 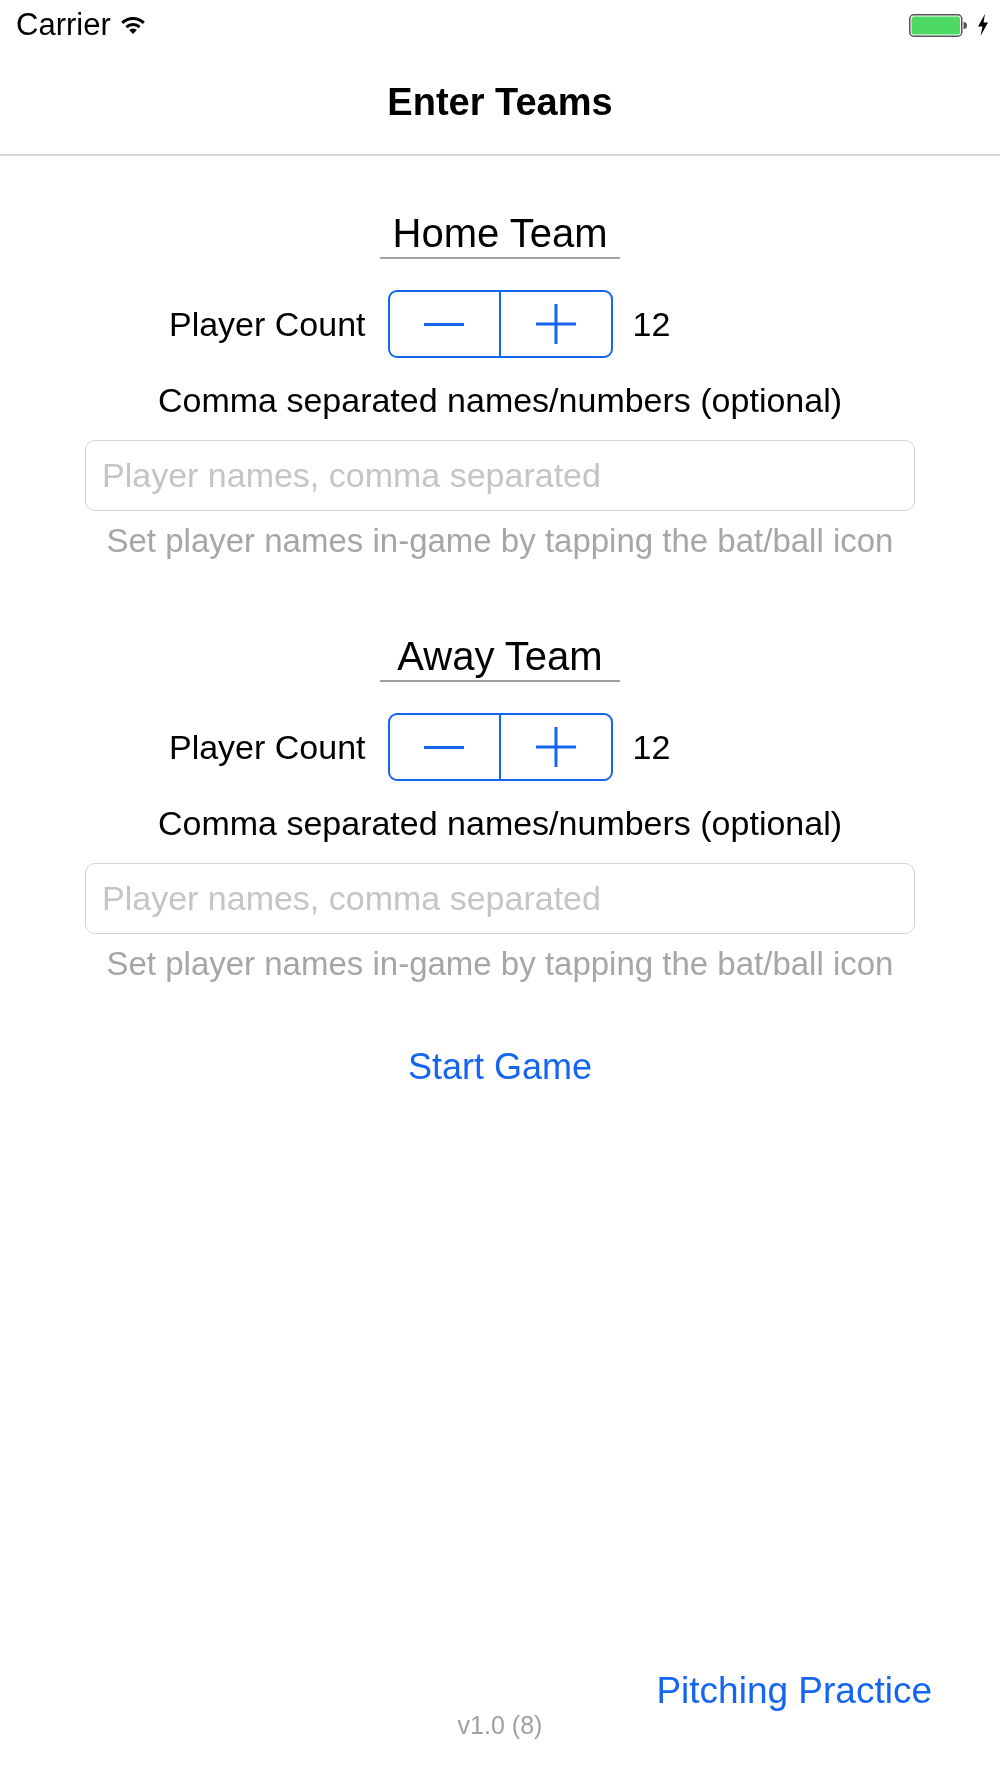 I want to click on charging-bolt-icon, so click(x=983, y=25).